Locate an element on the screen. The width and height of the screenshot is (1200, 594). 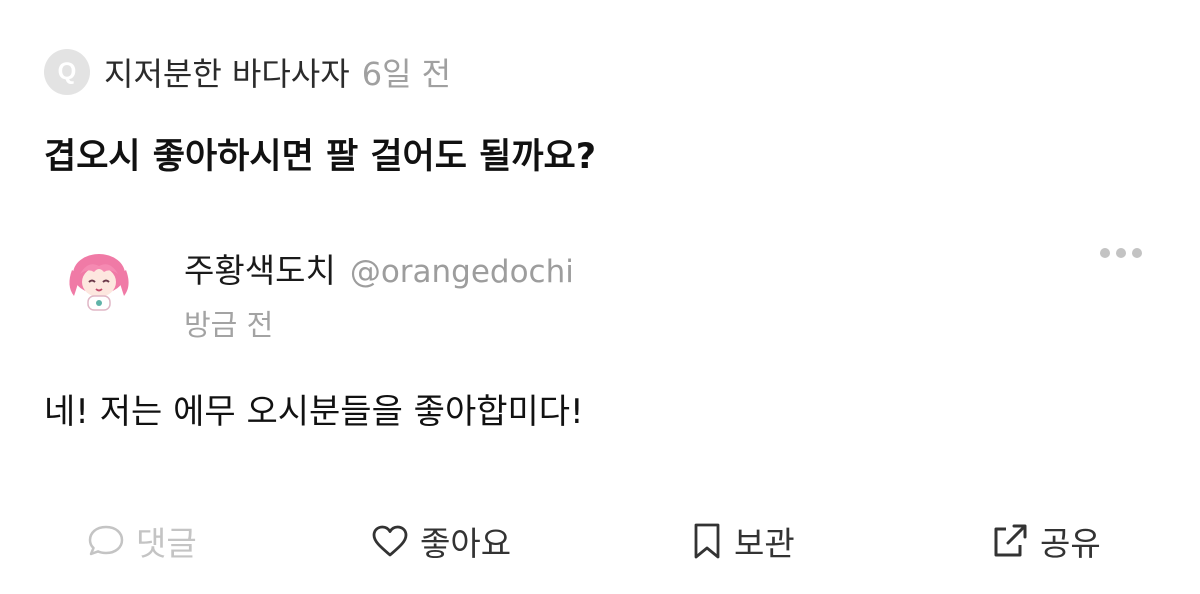
comment-label: 댓글 is located at coordinates (166, 543).